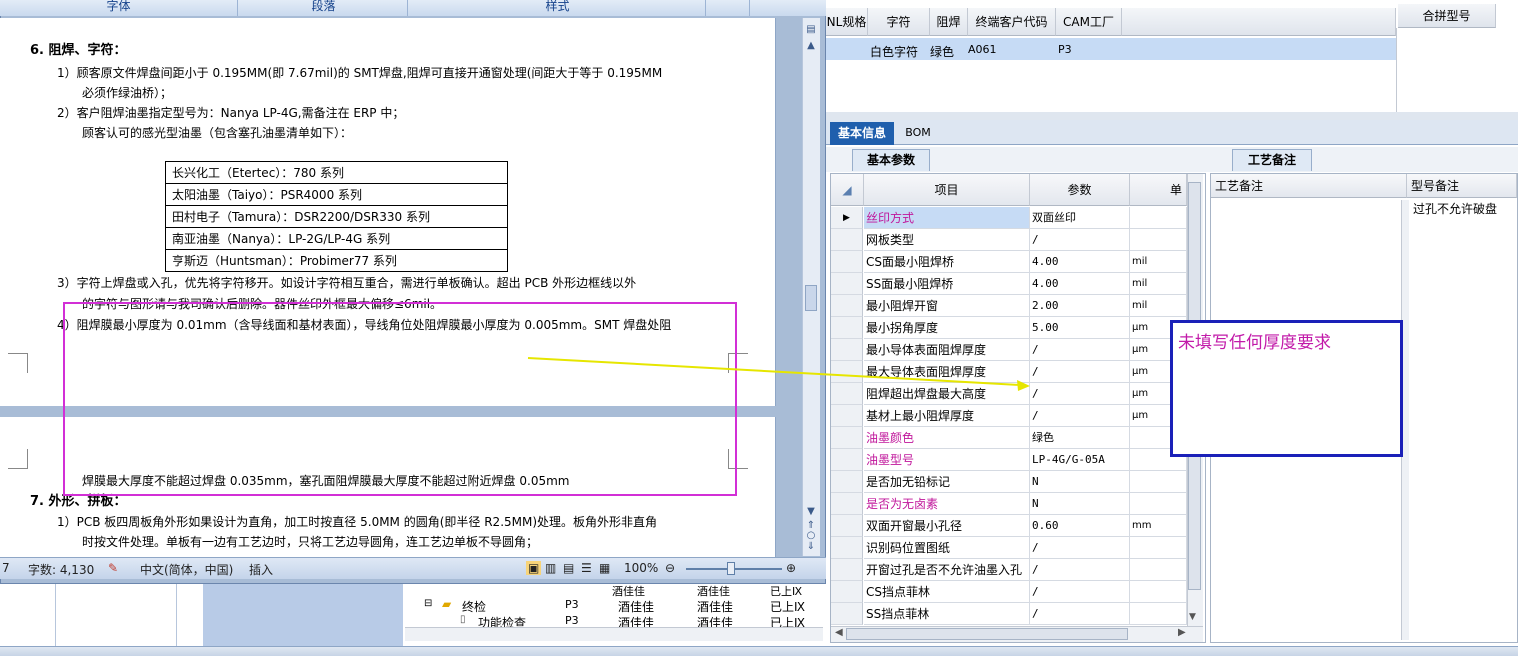 This screenshot has height=656, width=1518. I want to click on next-page-icon: ⇓, so click(811, 546).